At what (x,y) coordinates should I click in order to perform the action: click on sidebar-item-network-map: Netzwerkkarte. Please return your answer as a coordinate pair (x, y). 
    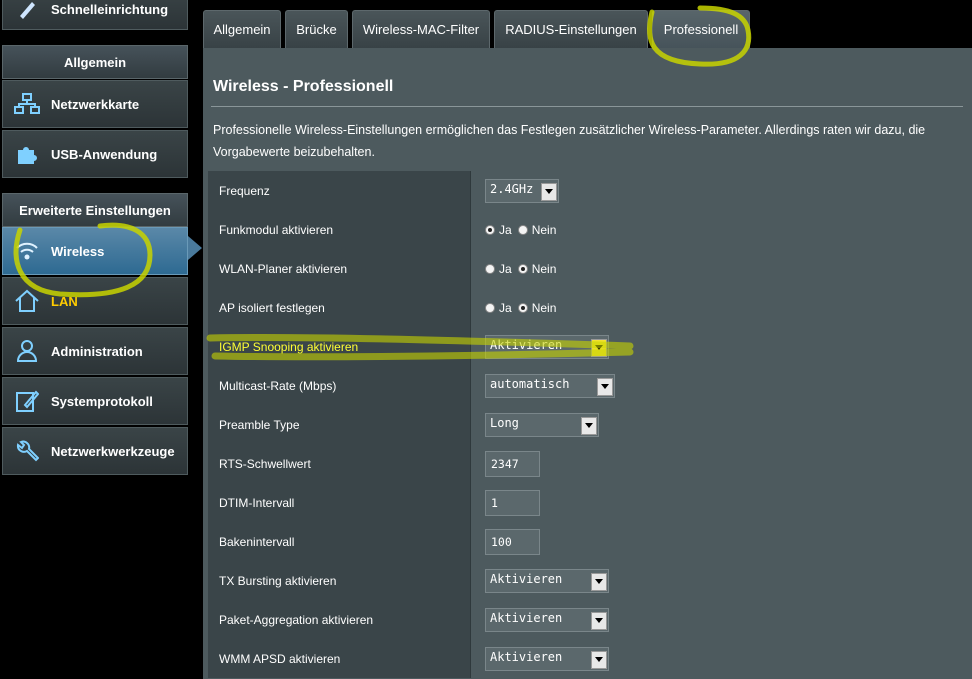
    Looking at the image, I should click on (95, 104).